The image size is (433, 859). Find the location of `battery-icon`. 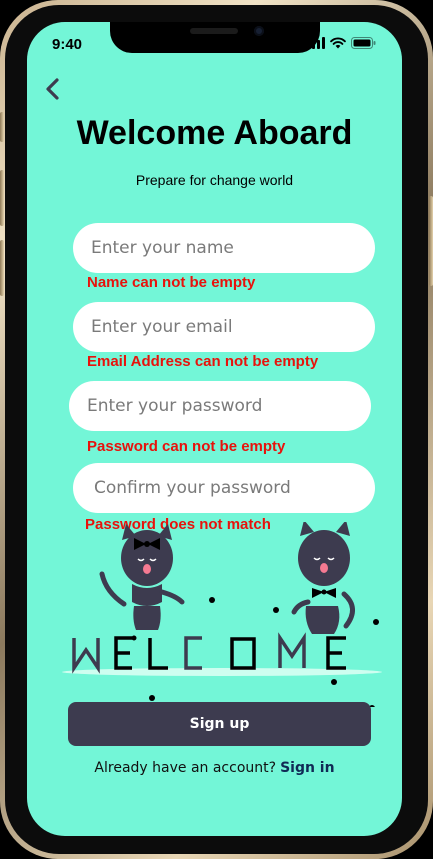

battery-icon is located at coordinates (363, 43).